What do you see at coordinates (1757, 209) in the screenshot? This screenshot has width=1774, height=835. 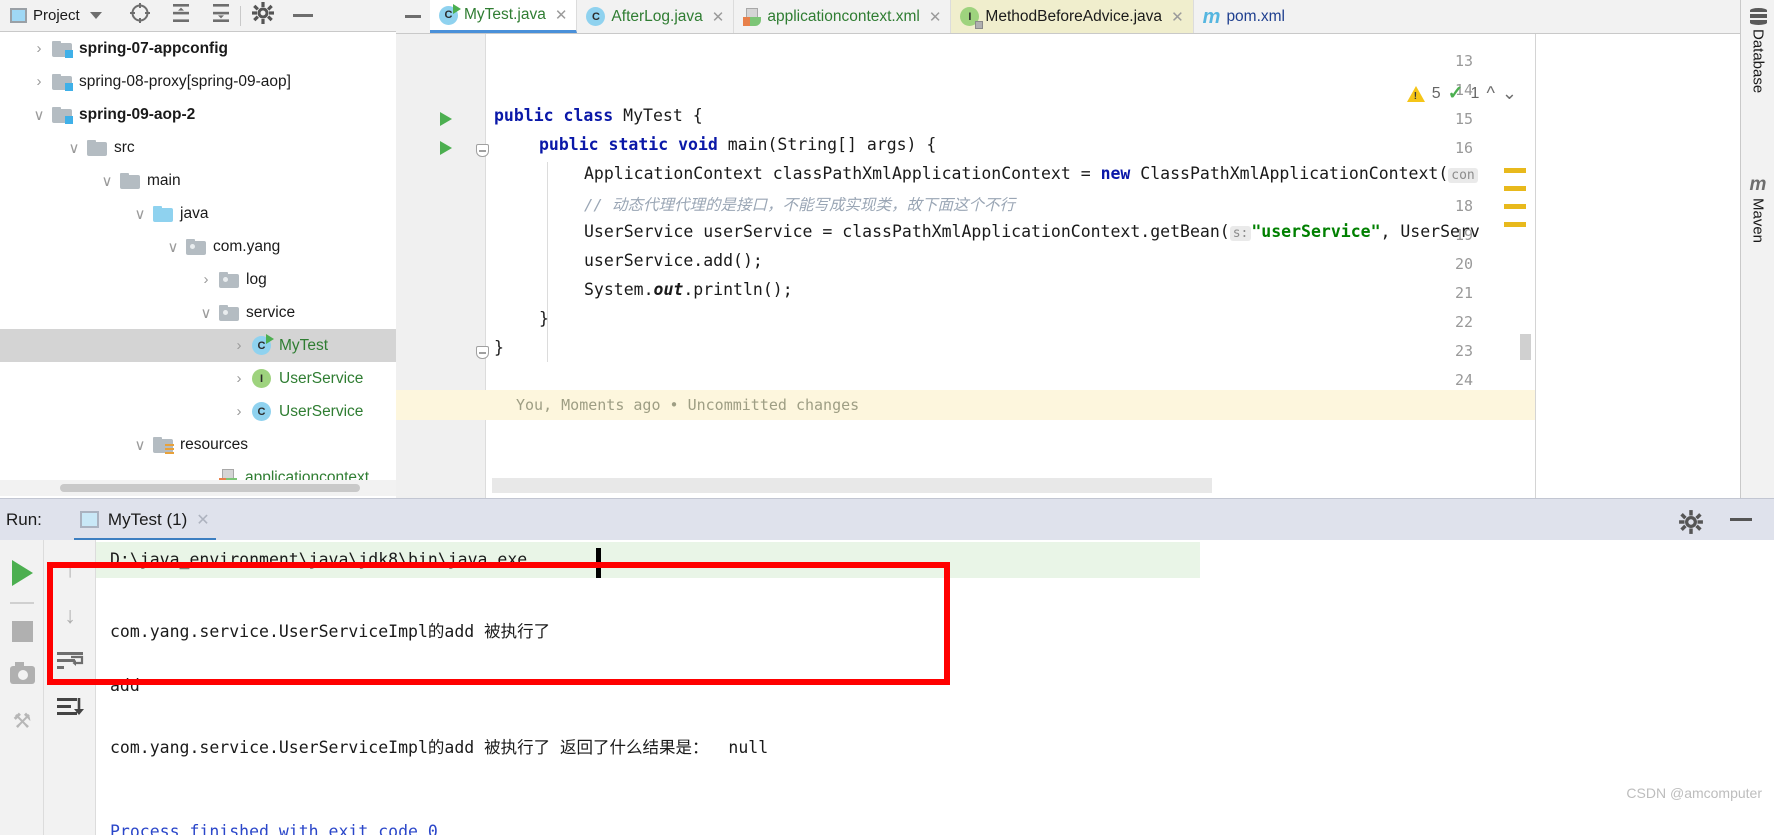 I see `tool-button-maven: m Maven` at bounding box center [1757, 209].